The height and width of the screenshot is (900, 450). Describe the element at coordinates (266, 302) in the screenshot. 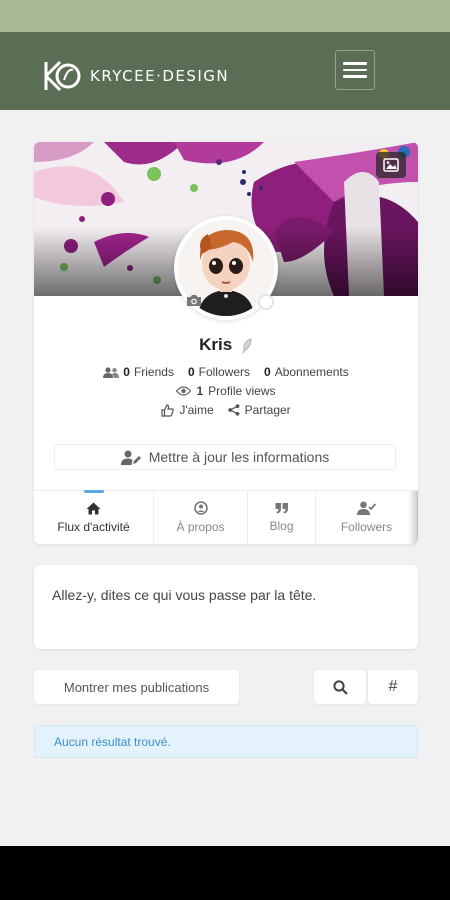

I see `online-status-indicator` at that location.